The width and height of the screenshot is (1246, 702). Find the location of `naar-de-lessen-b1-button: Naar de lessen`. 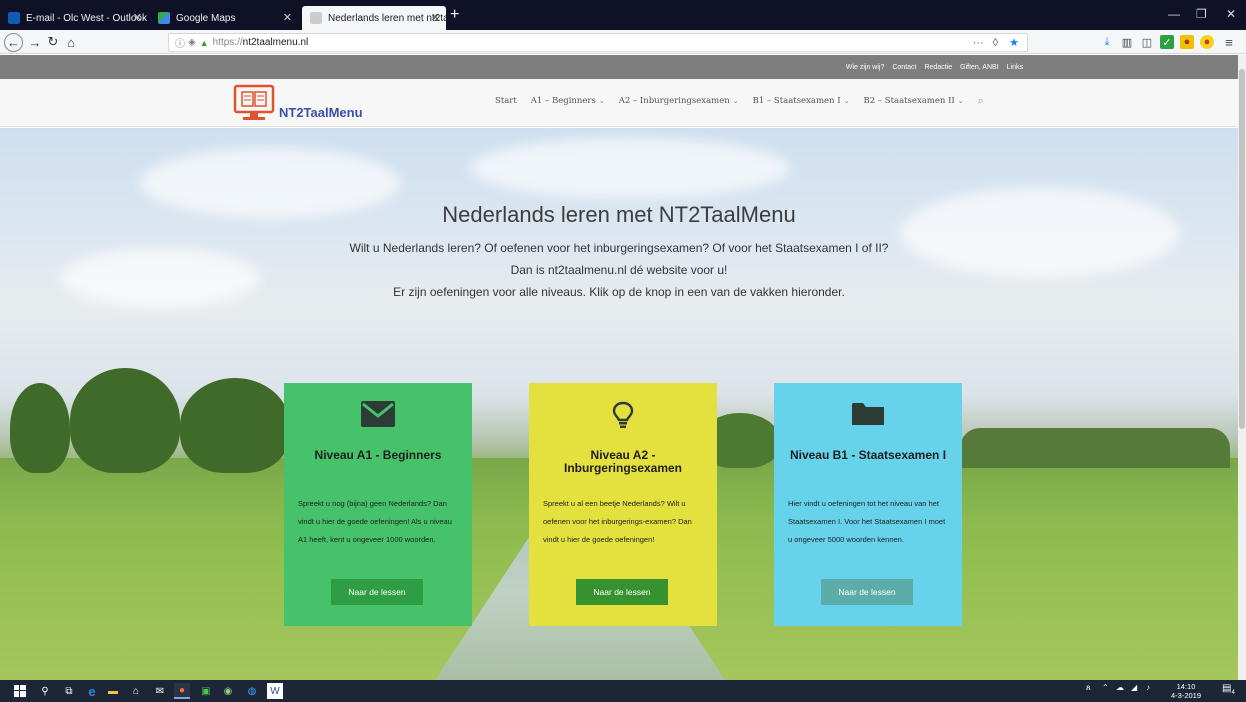

naar-de-lessen-b1-button: Naar de lessen is located at coordinates (867, 592).